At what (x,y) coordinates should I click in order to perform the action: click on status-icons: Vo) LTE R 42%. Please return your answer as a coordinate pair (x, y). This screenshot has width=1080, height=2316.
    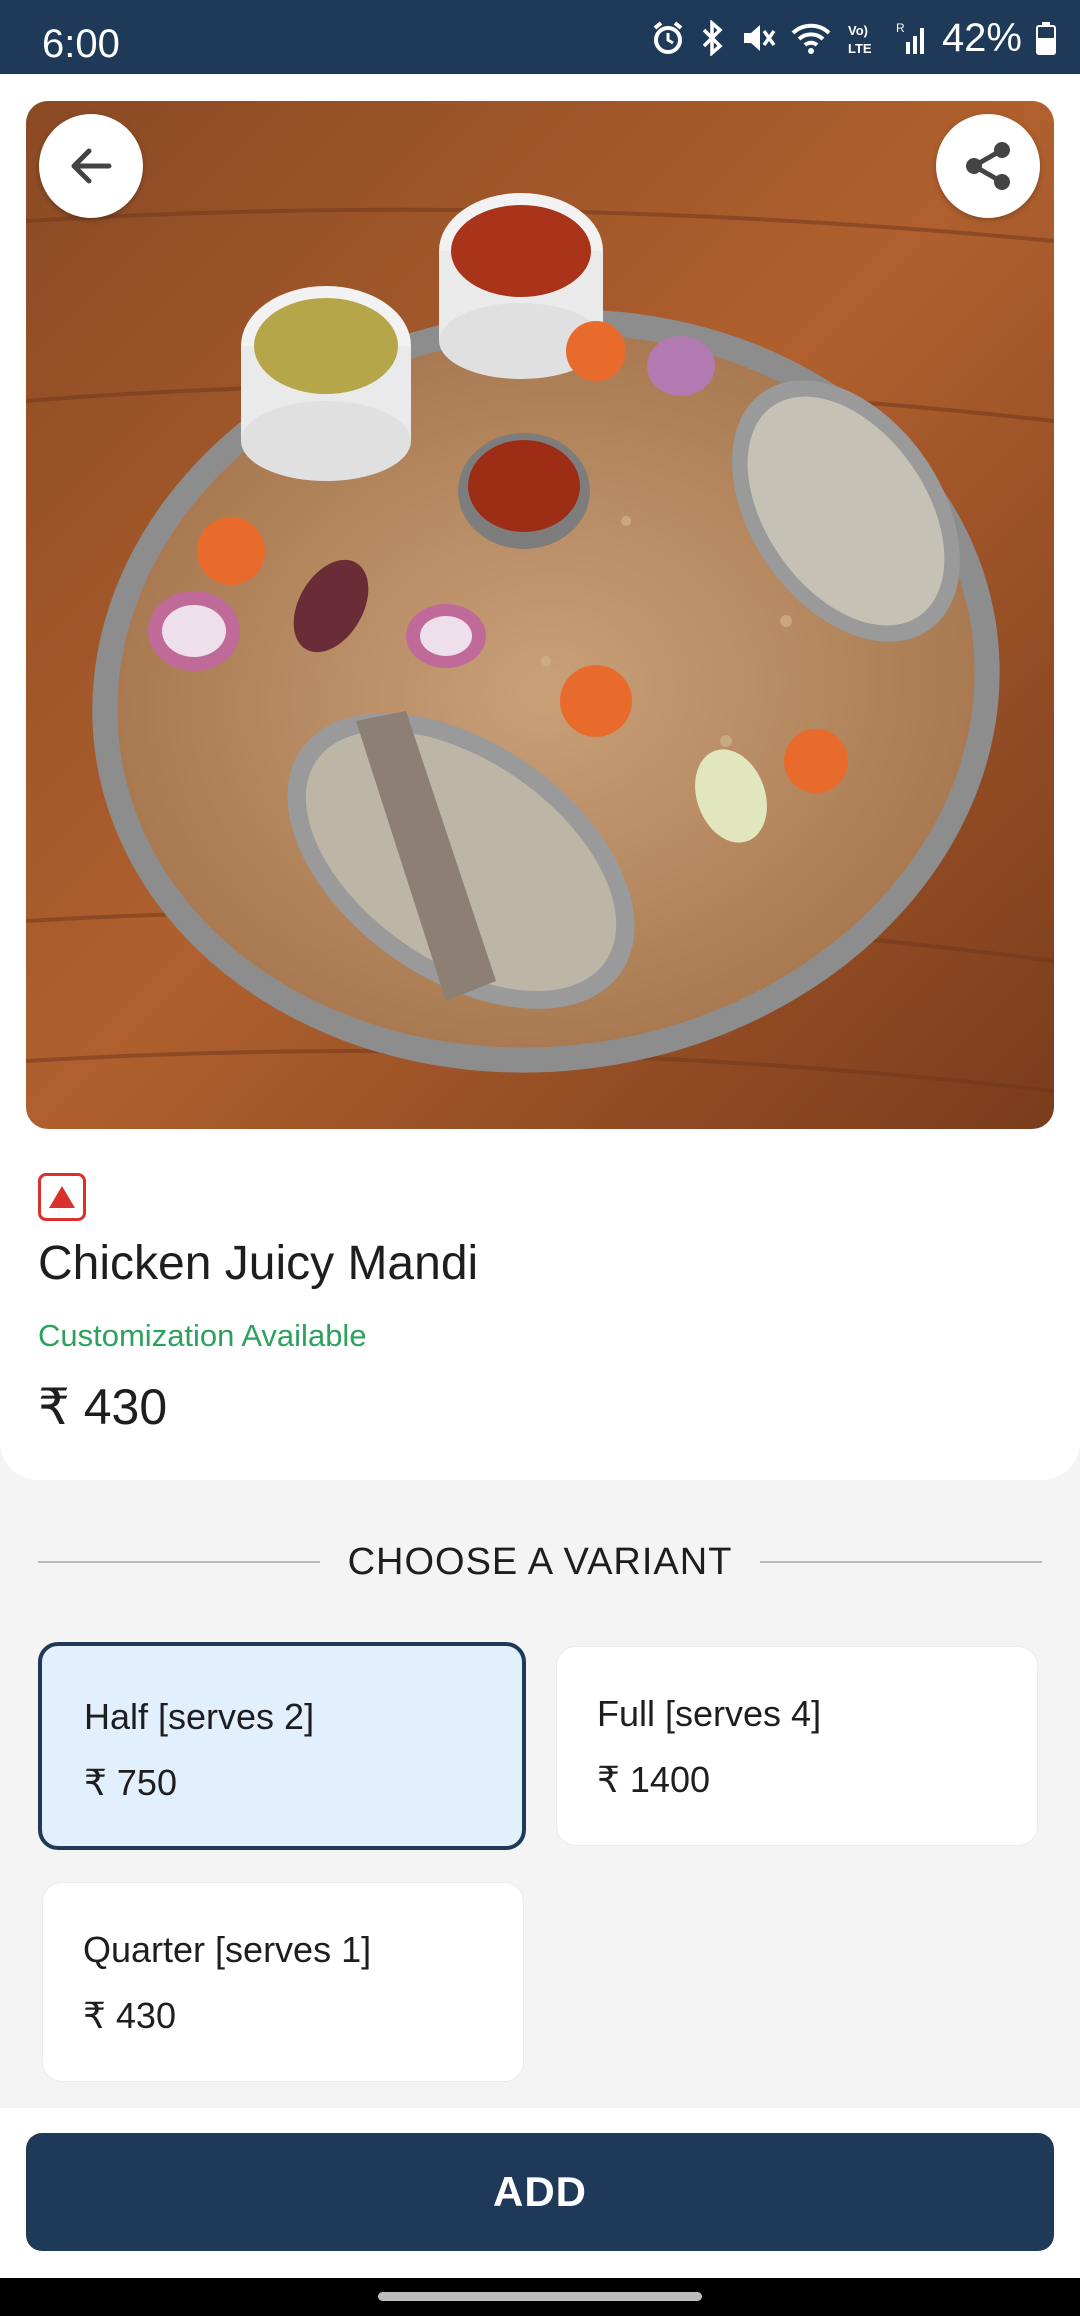
    Looking at the image, I should click on (853, 37).